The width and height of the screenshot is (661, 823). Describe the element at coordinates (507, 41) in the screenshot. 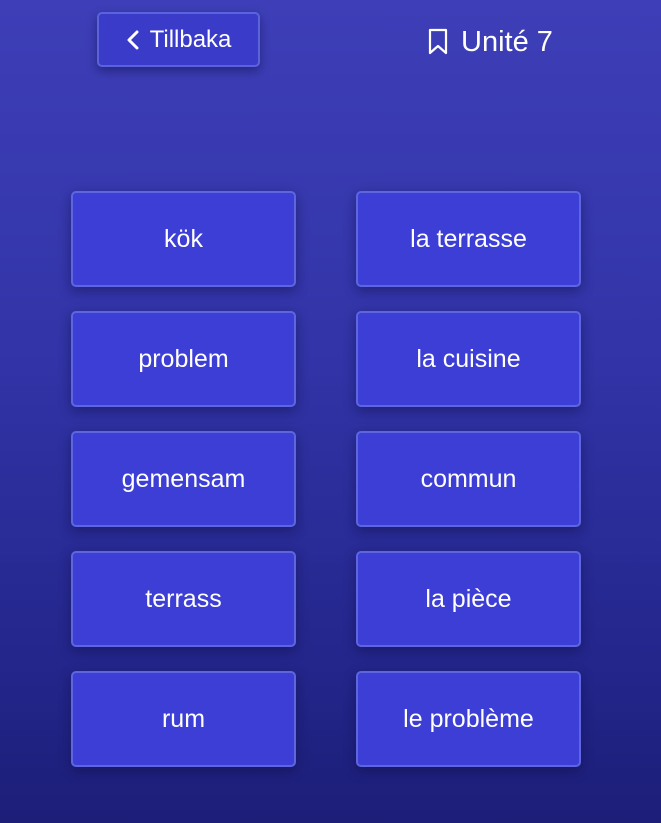

I see `unit-title-text: Unité 7` at that location.